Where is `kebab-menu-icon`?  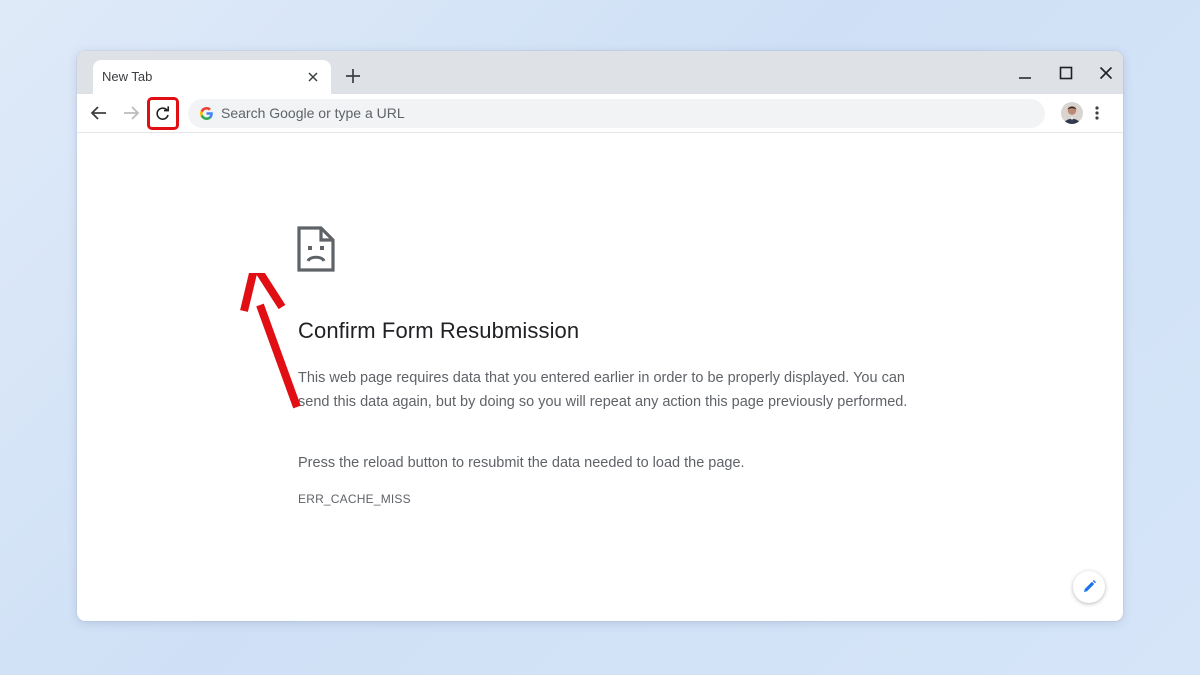
kebab-menu-icon is located at coordinates (1097, 113).